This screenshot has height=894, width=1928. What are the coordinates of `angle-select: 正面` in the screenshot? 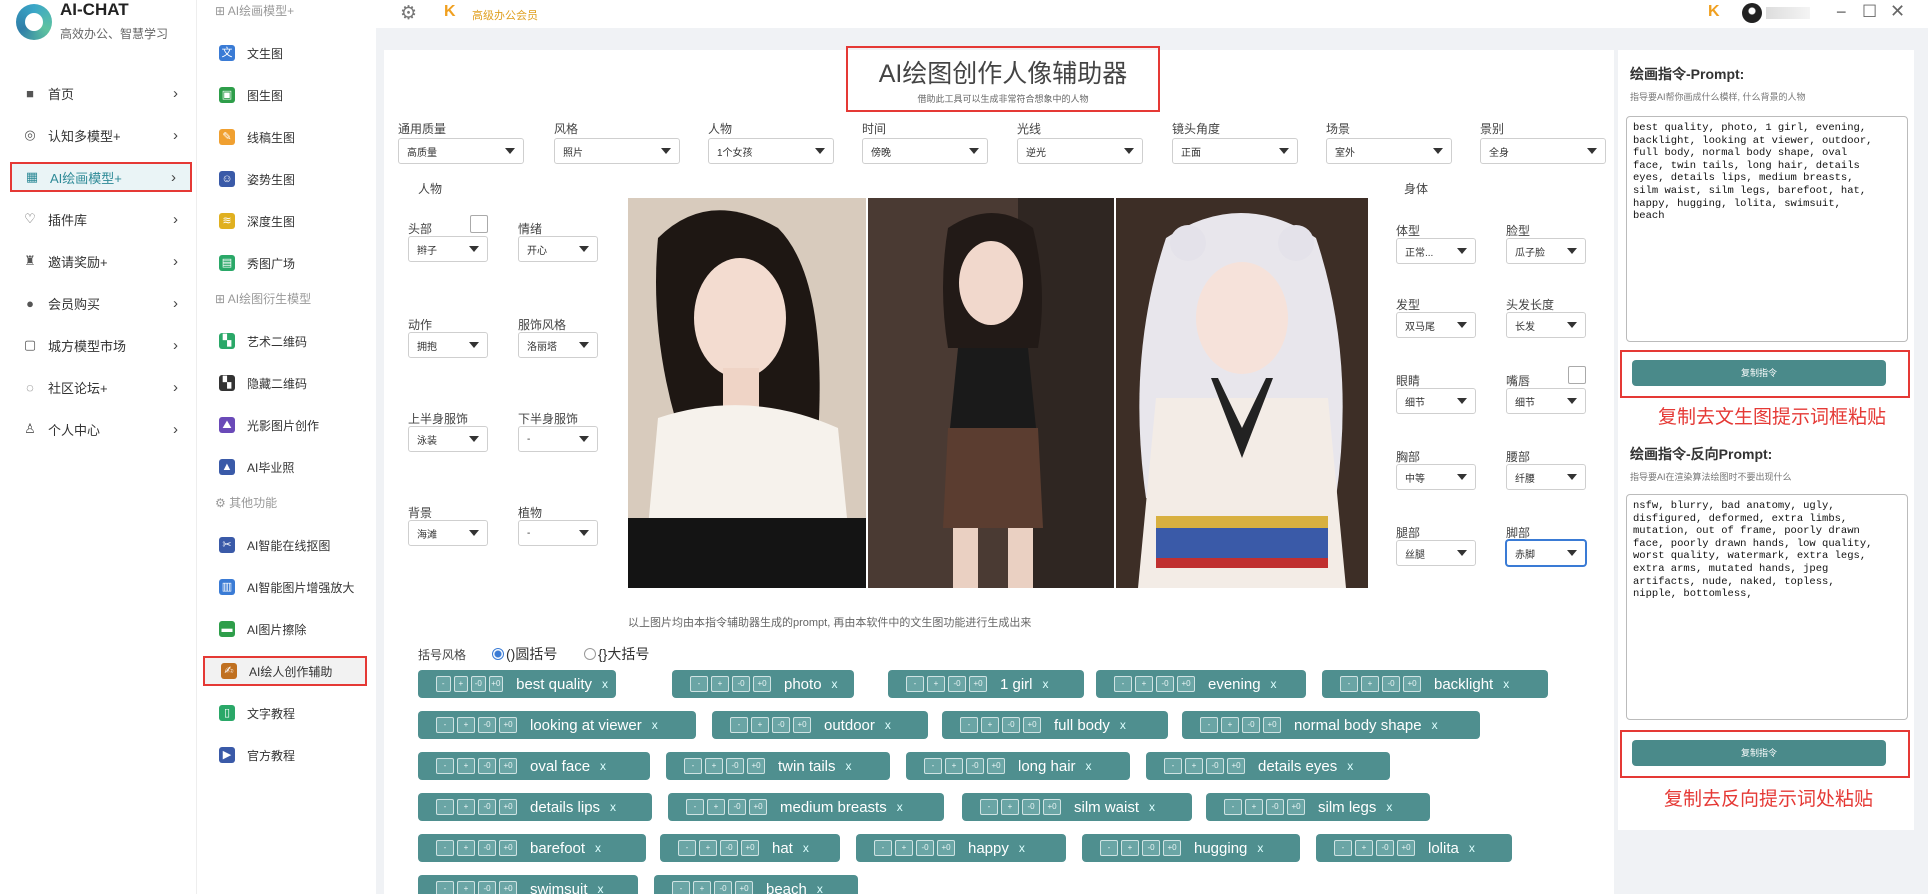 It's located at (1235, 151).